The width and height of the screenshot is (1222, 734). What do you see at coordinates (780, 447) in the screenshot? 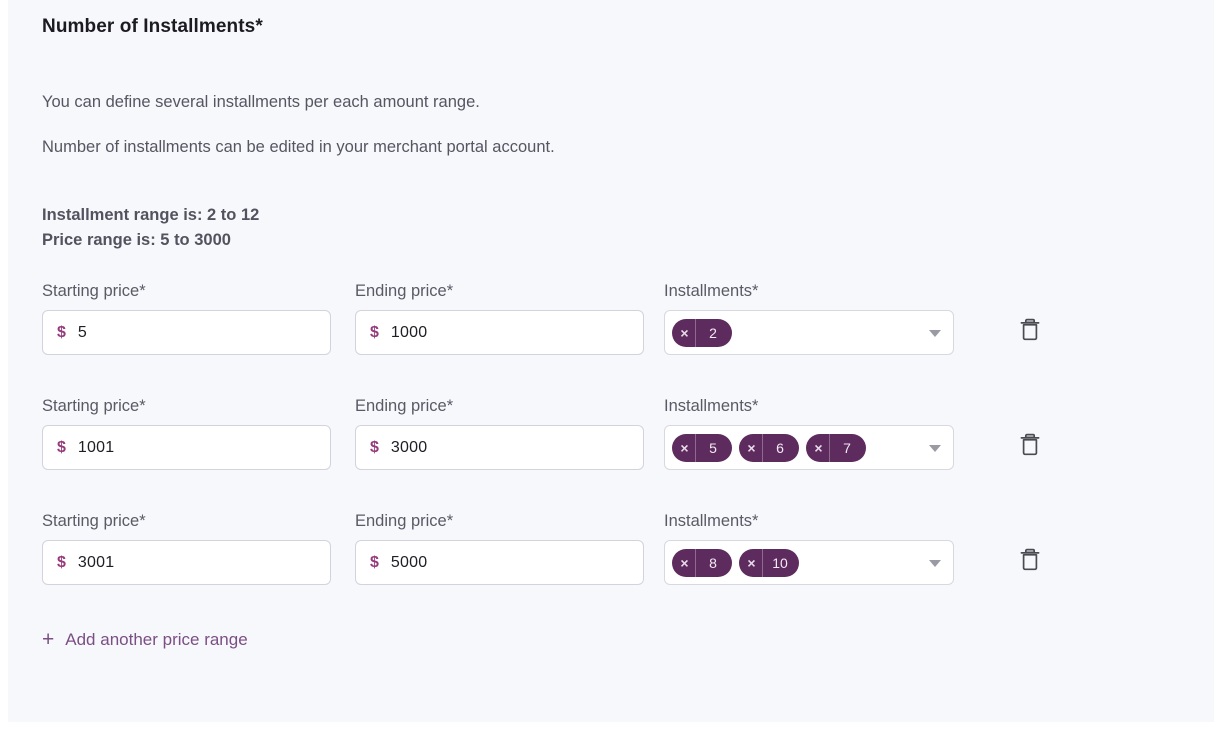
I see `installment-chip-value: 6` at bounding box center [780, 447].